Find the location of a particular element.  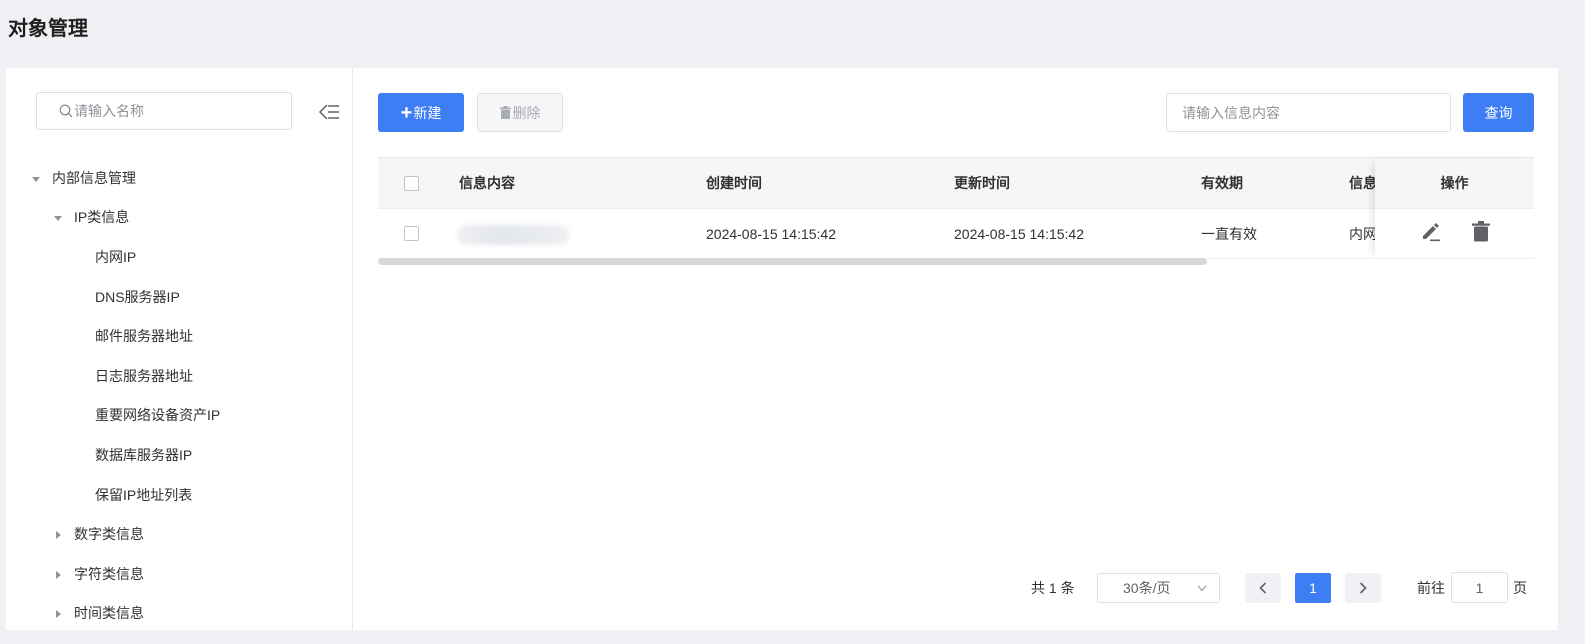

tree-node-label: 重要网络设备资产IP is located at coordinates (158, 415).